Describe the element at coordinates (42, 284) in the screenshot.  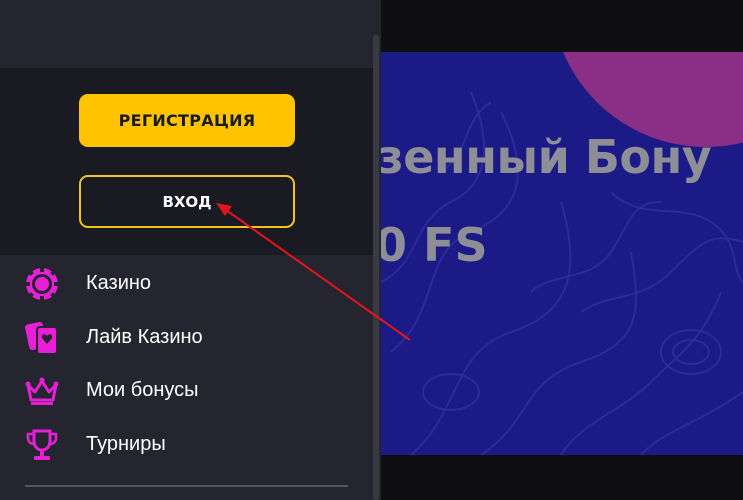
I see `casino-chip-icon` at that location.